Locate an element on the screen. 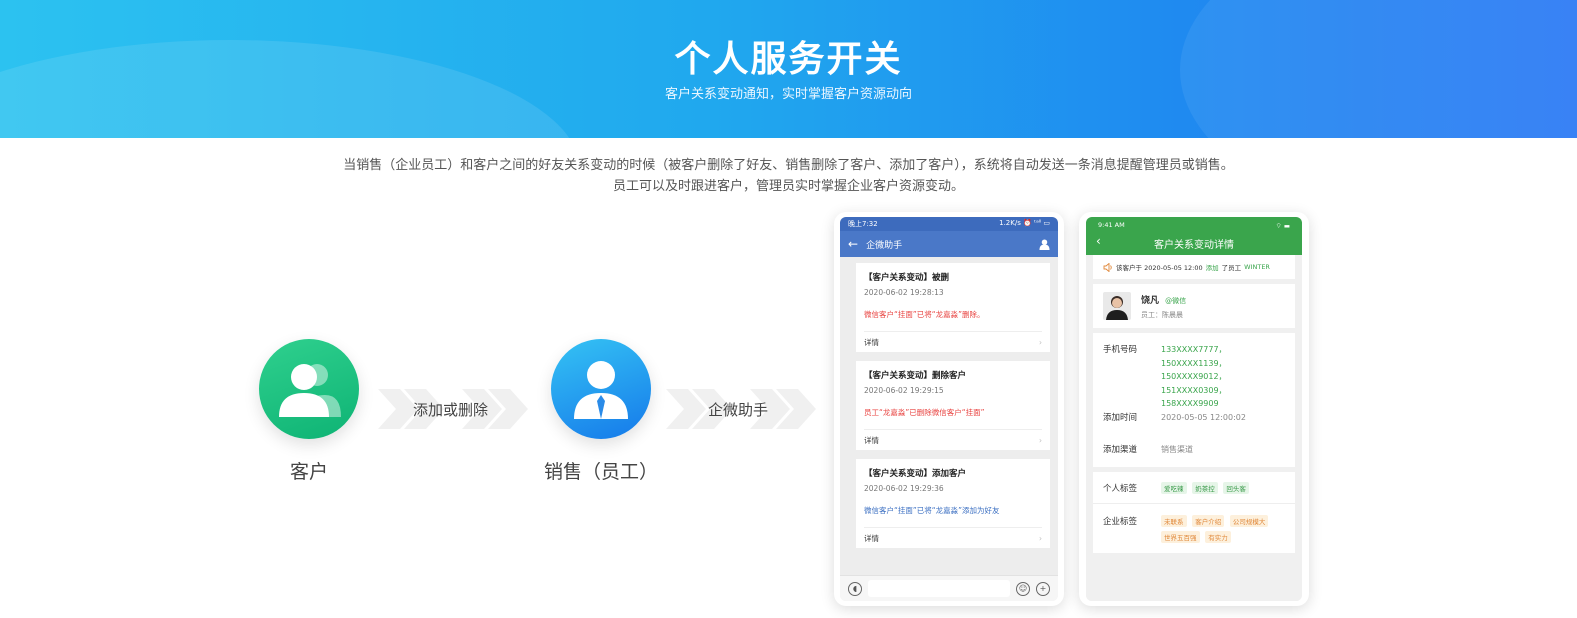 The width and height of the screenshot is (1577, 618). company-tags-label: 企业标签 is located at coordinates (1120, 522).